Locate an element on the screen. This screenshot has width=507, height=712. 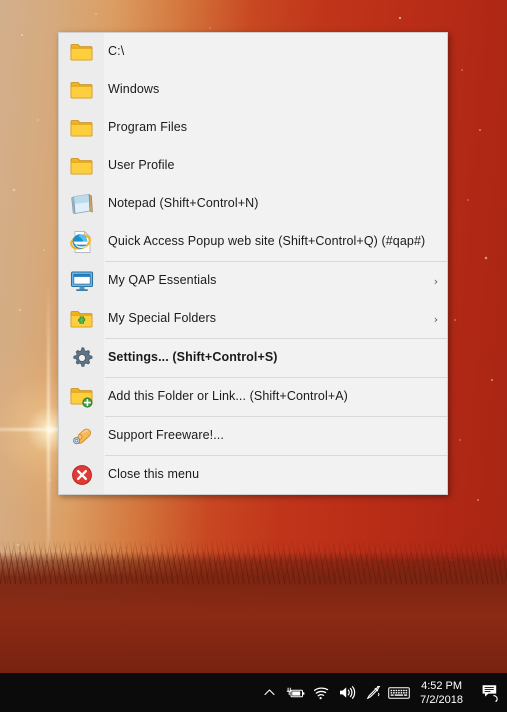
menu-item-label: Program Files is located at coordinates (148, 127).